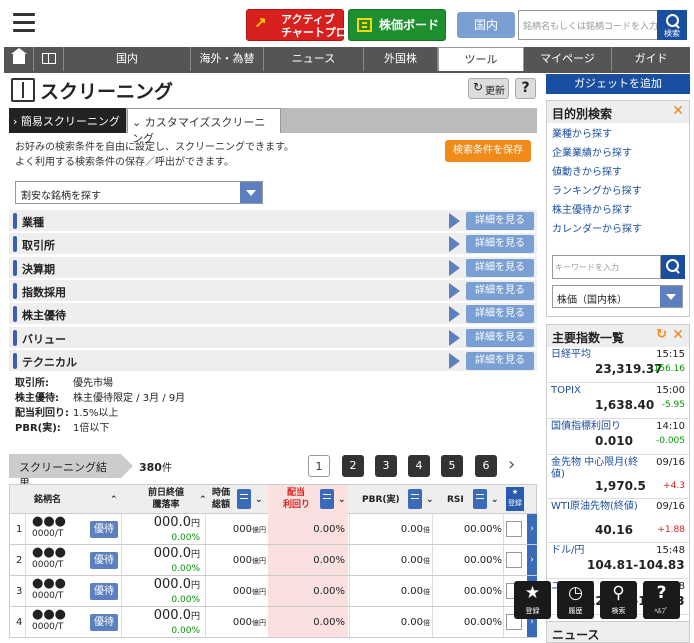  I want to click on th-rsi: RSI, so click(455, 500).